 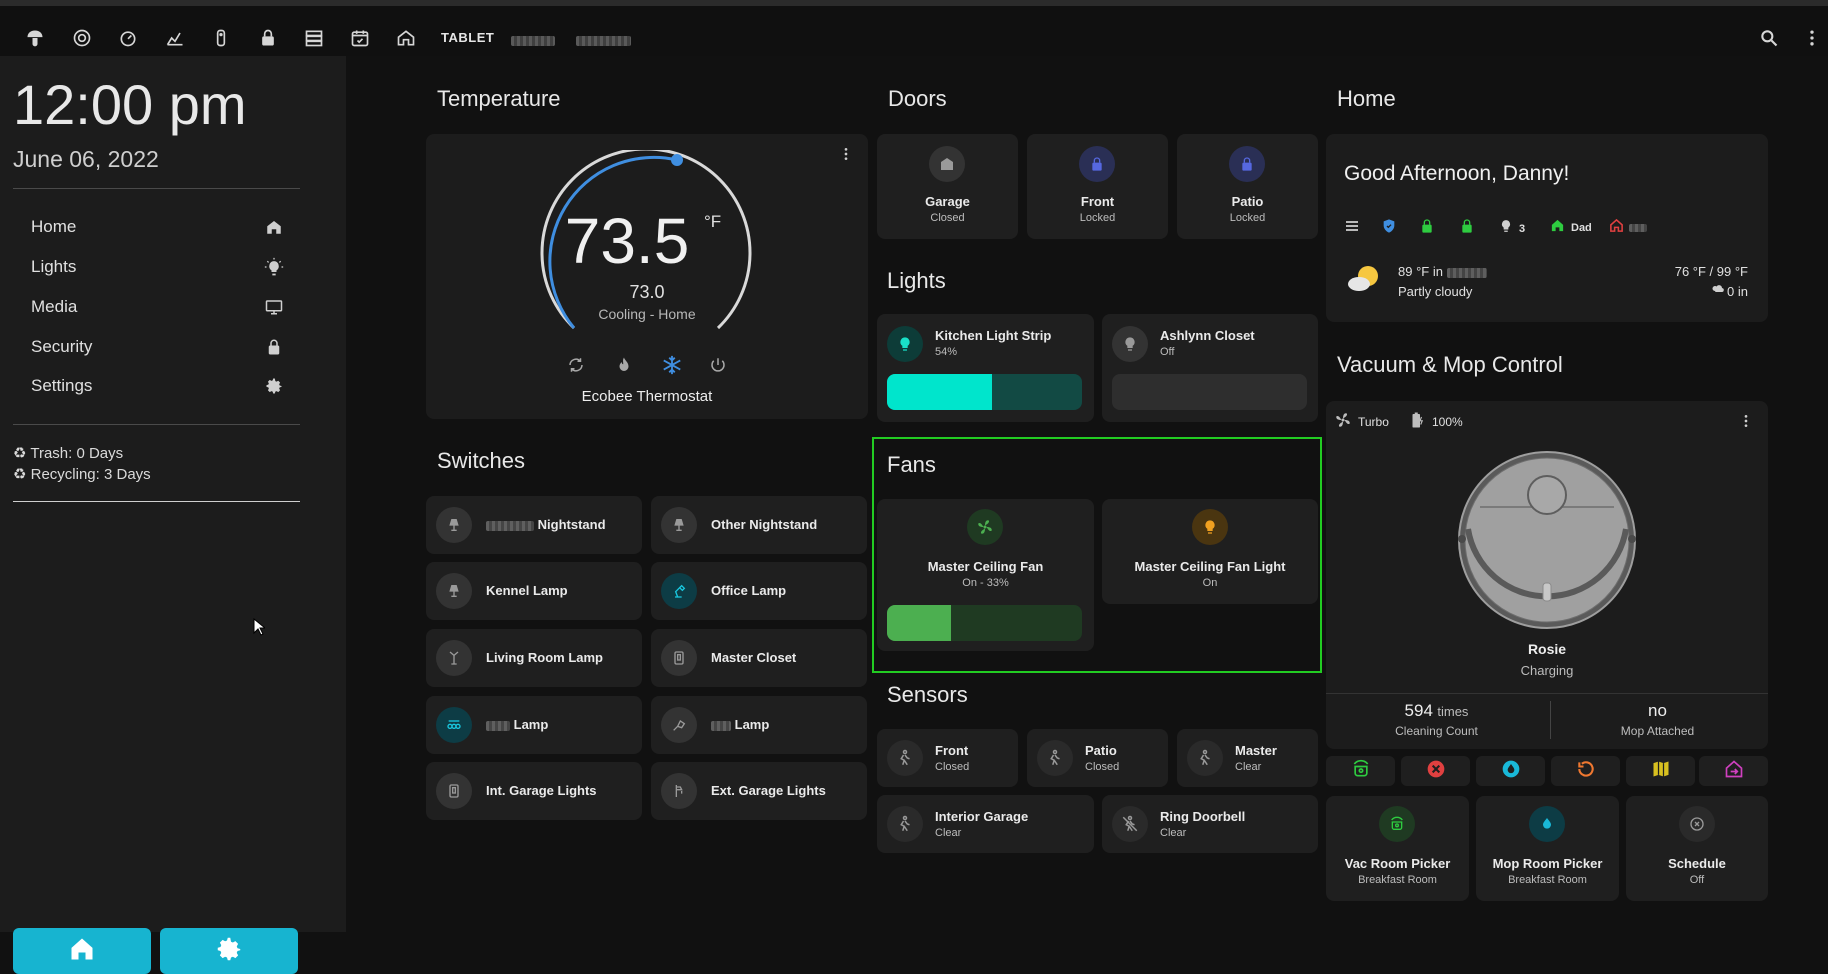 What do you see at coordinates (158, 386) in the screenshot?
I see `nav-item-settings: Settings` at bounding box center [158, 386].